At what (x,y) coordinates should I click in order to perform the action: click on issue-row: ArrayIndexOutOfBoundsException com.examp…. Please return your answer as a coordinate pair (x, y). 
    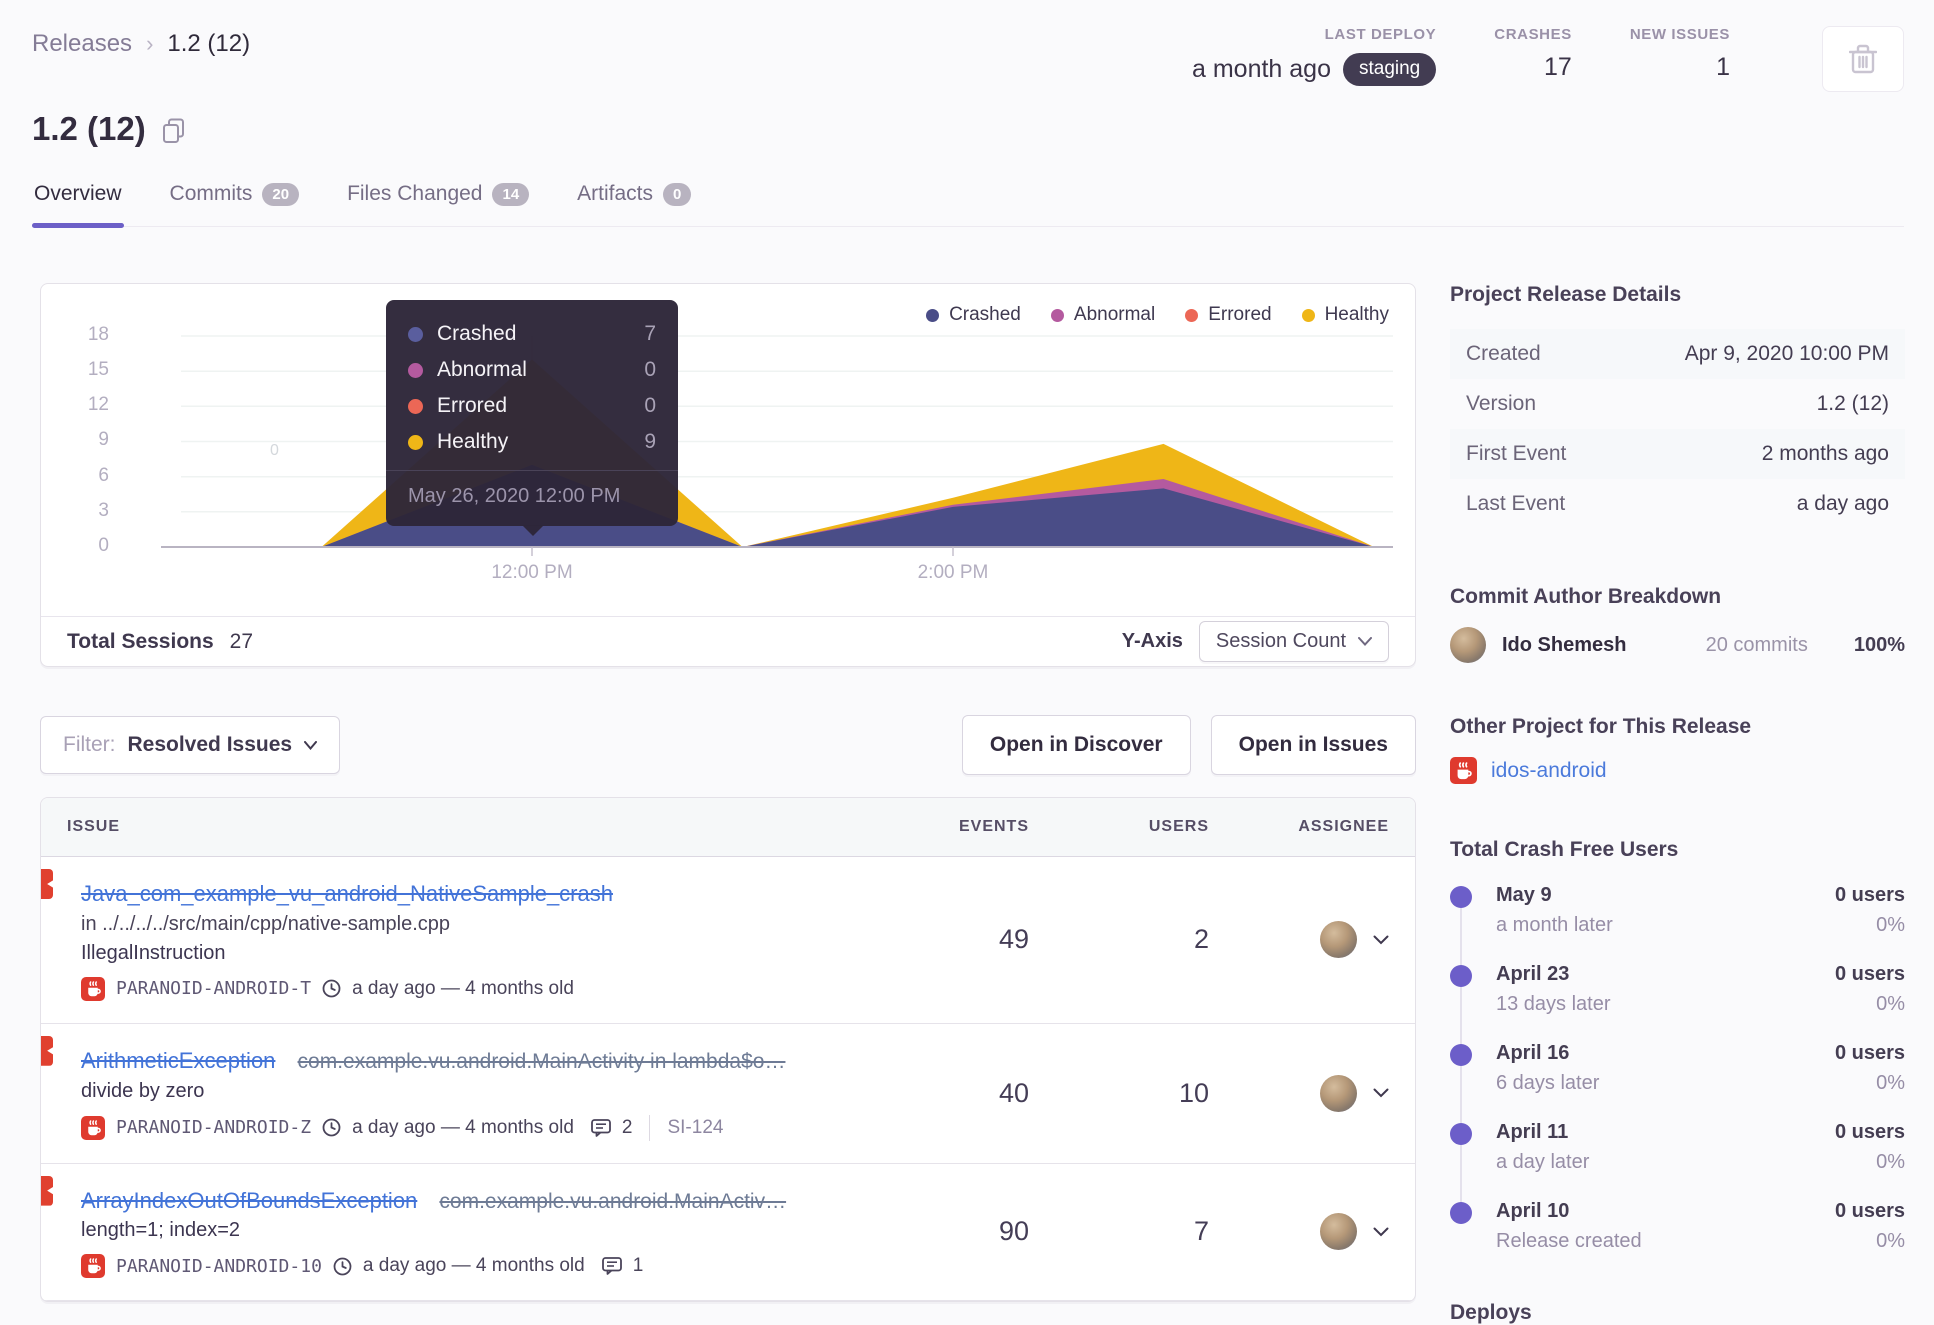
    Looking at the image, I should click on (728, 1233).